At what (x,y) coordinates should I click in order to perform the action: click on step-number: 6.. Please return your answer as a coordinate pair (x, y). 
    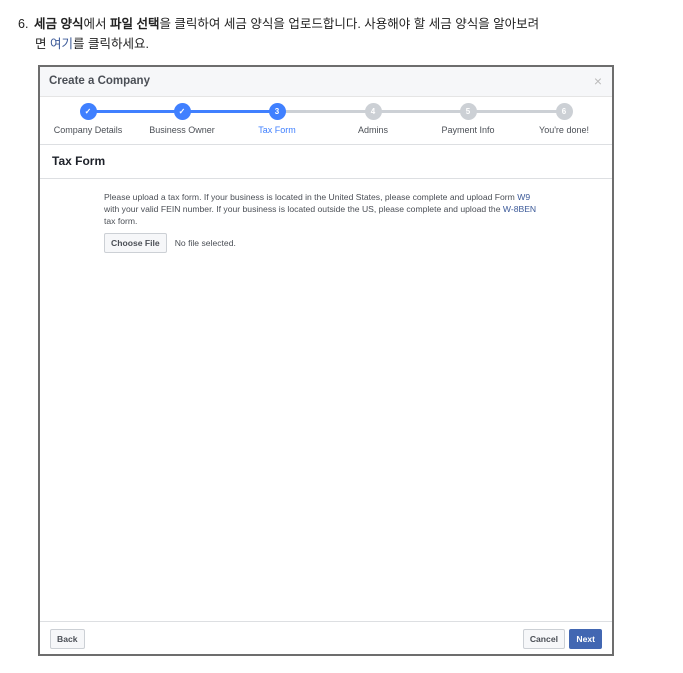
    Looking at the image, I should click on (23, 24).